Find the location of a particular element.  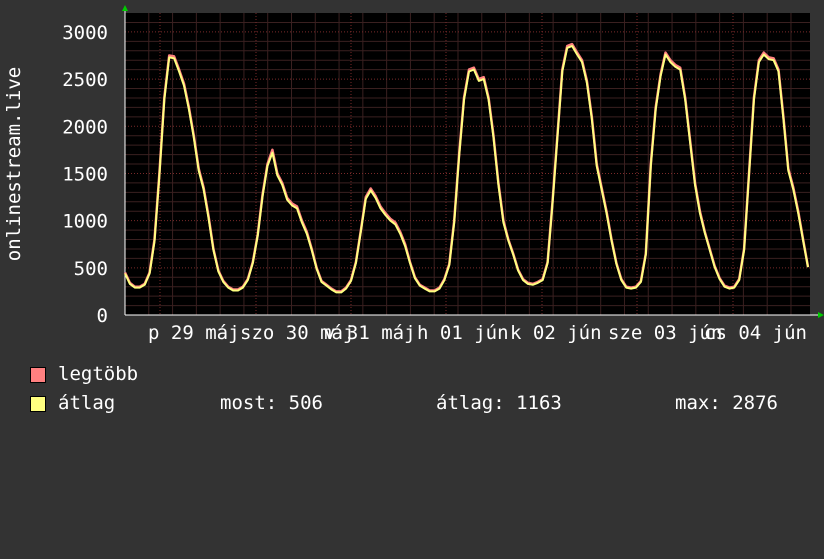

x-tick-label: p 29 máj is located at coordinates (194, 333).